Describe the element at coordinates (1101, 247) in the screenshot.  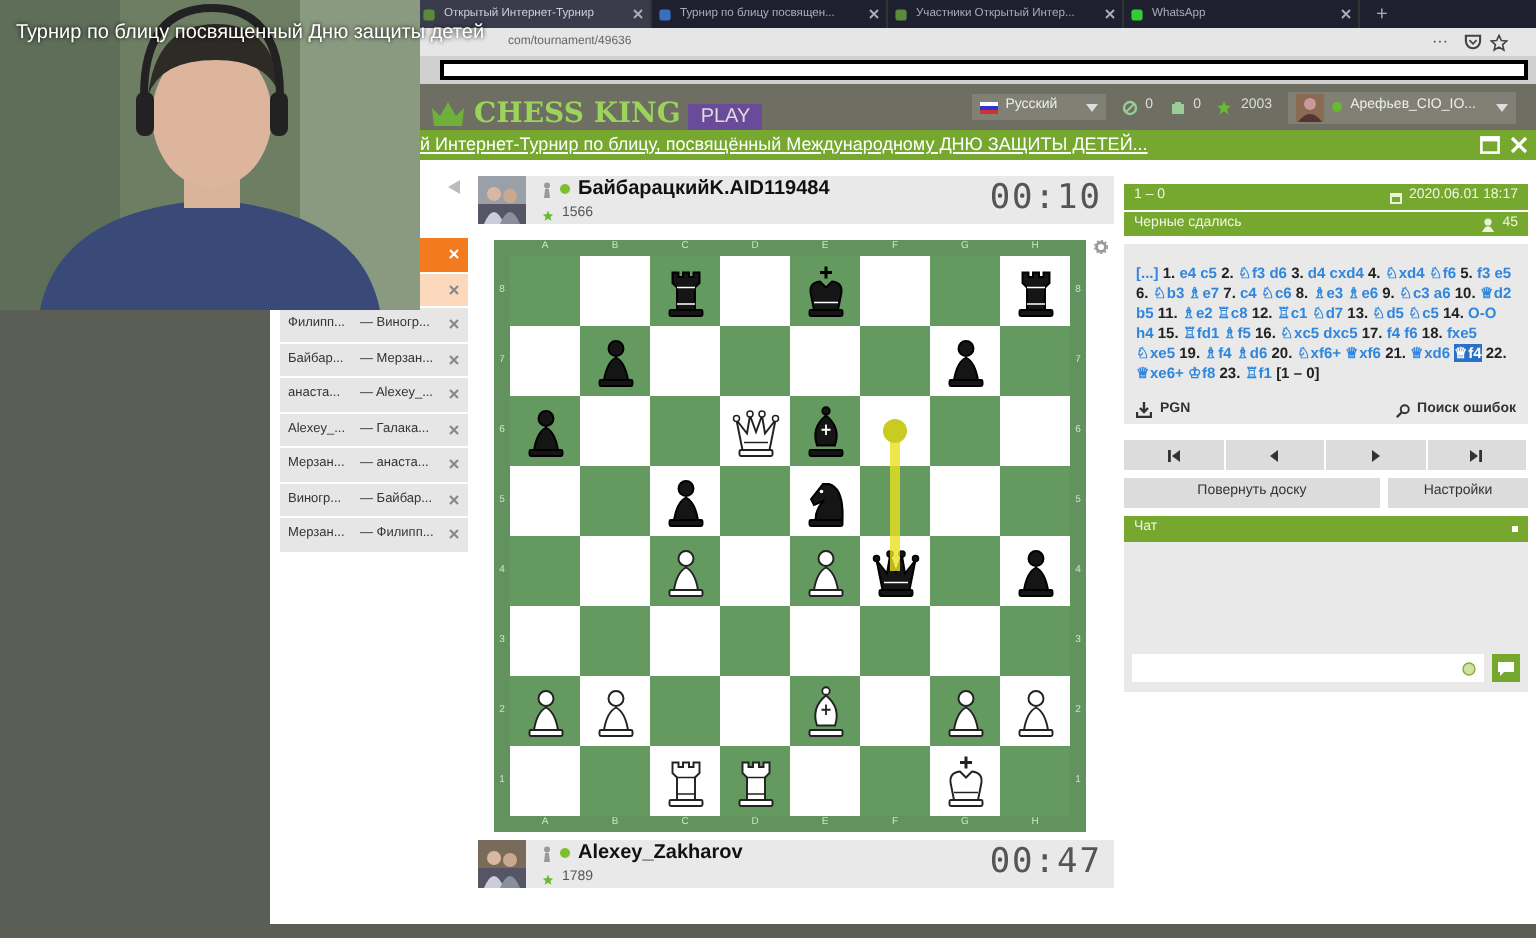
I see `settings-icon` at that location.